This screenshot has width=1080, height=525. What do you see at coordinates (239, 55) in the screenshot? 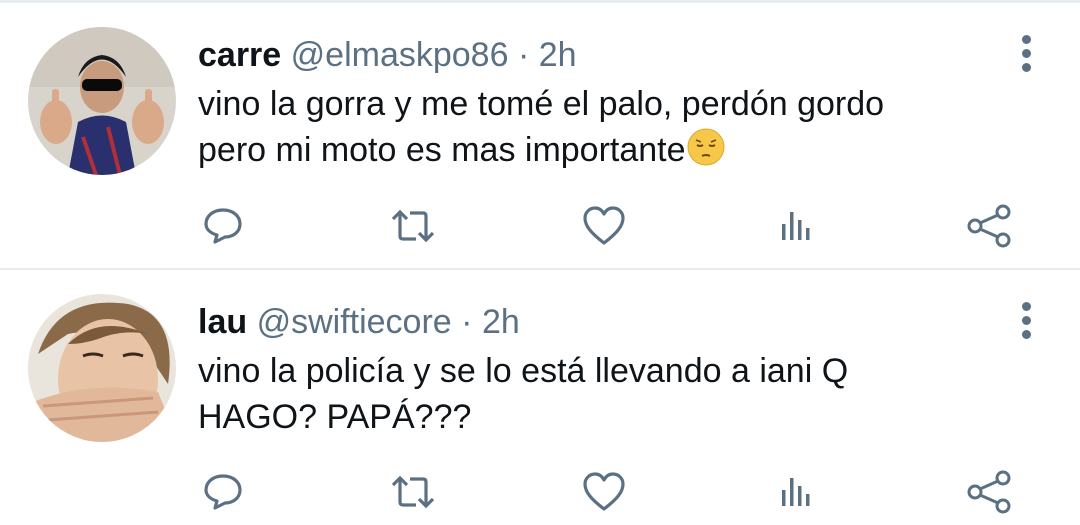
I see `display-name: carre` at bounding box center [239, 55].